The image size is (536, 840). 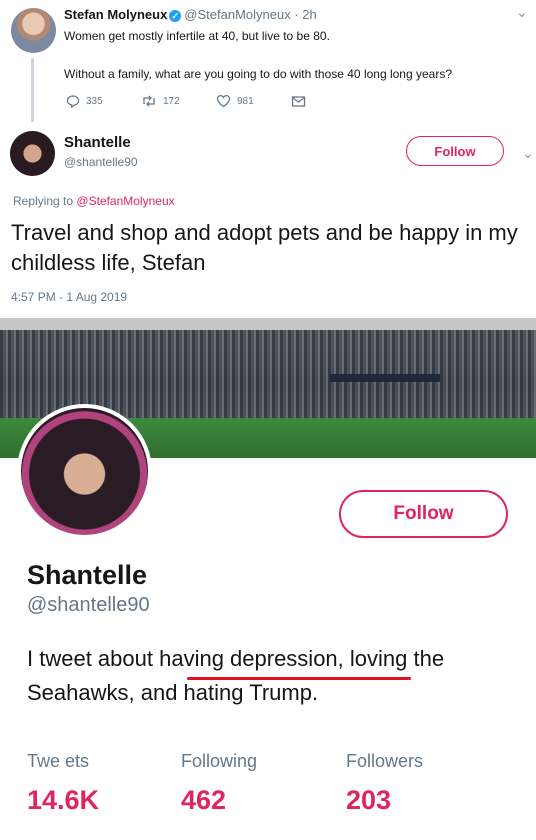 I want to click on reply-menu-chevron-icon: ⌄, so click(x=528, y=154).